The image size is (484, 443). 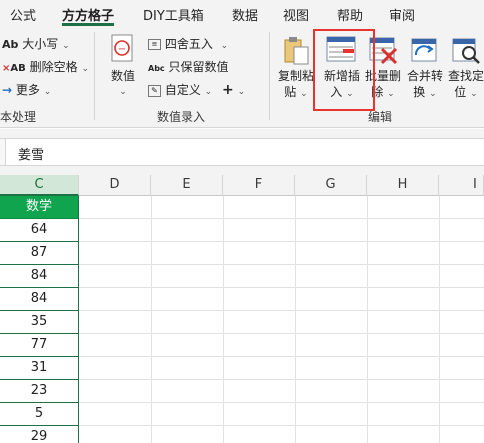 I want to click on text-group-label: 本处理, so click(x=18, y=117).